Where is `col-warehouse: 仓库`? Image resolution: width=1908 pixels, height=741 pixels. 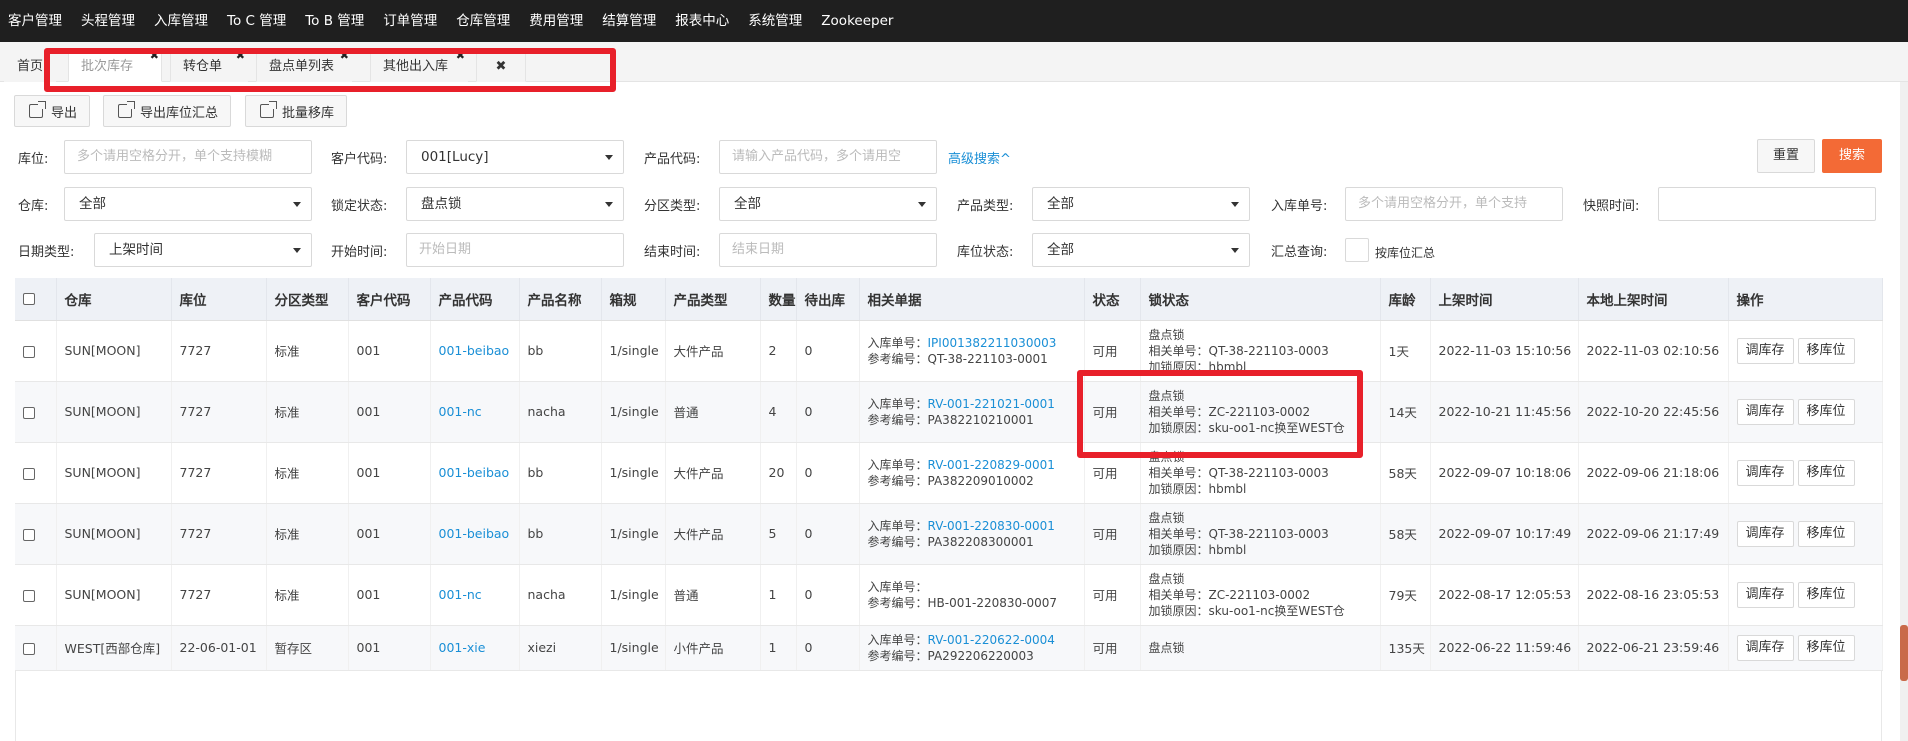
col-warehouse: 仓库 is located at coordinates (114, 299).